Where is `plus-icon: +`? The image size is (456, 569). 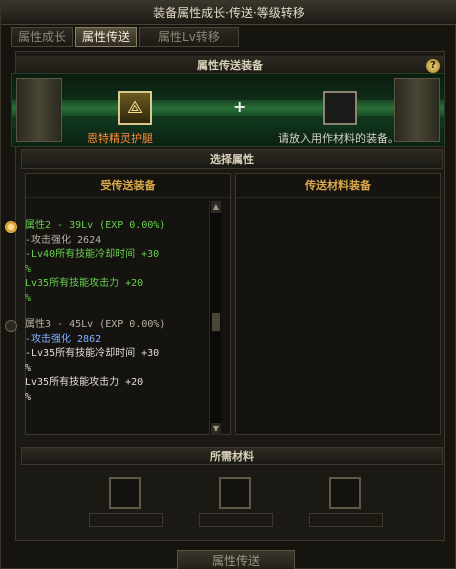
plus-icon: + is located at coordinates (240, 106).